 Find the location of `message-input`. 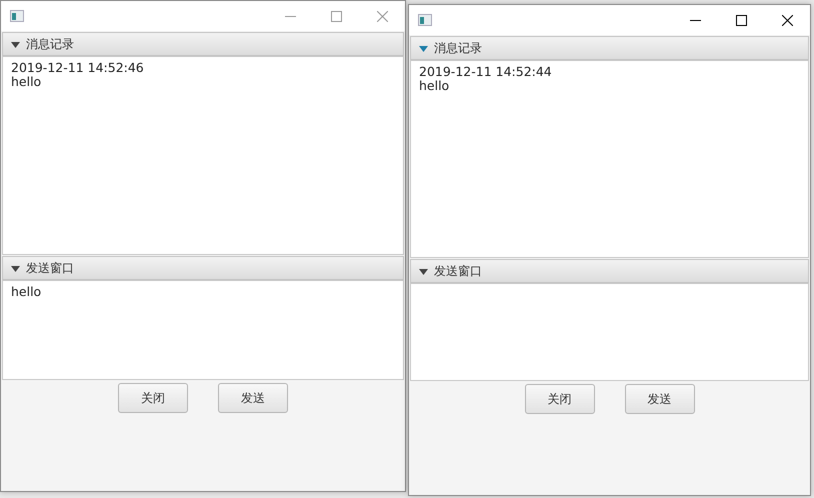

message-input is located at coordinates (609, 332).